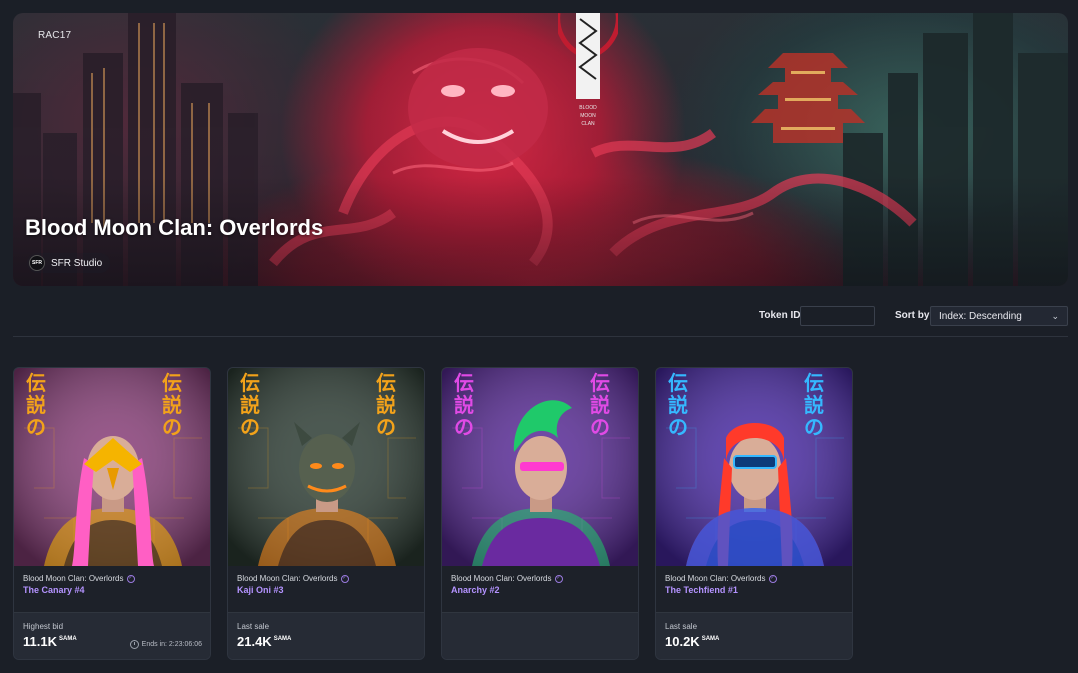 The image size is (1078, 673). Describe the element at coordinates (264, 641) in the screenshot. I see `price-value: 21.4K SAMA` at that location.